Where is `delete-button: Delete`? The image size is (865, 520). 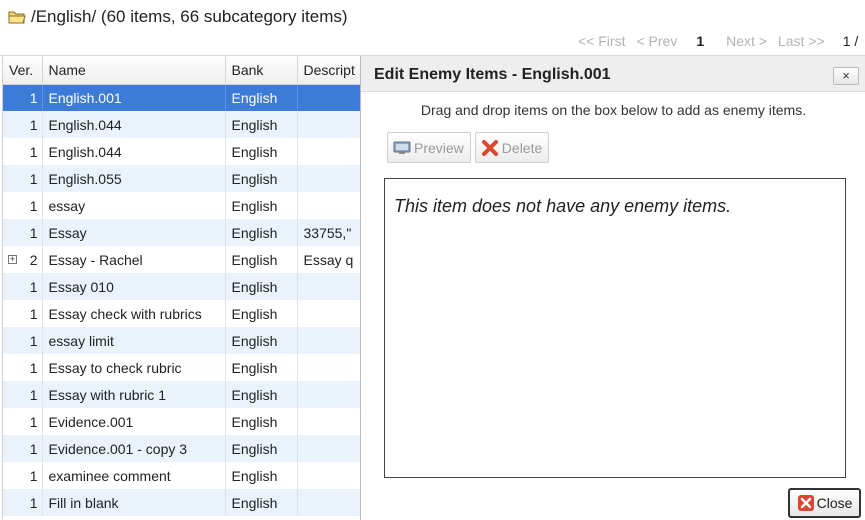
delete-button: Delete is located at coordinates (512, 147).